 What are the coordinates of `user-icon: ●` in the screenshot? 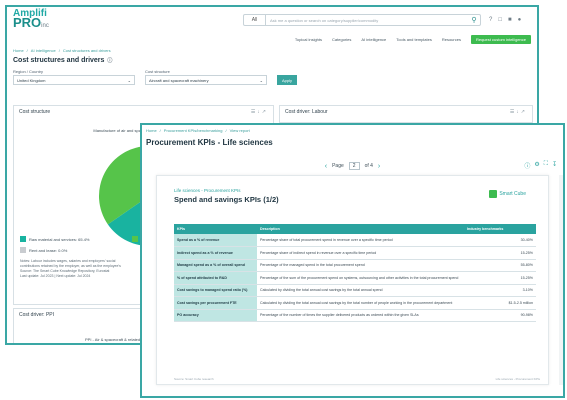 It's located at (520, 20).